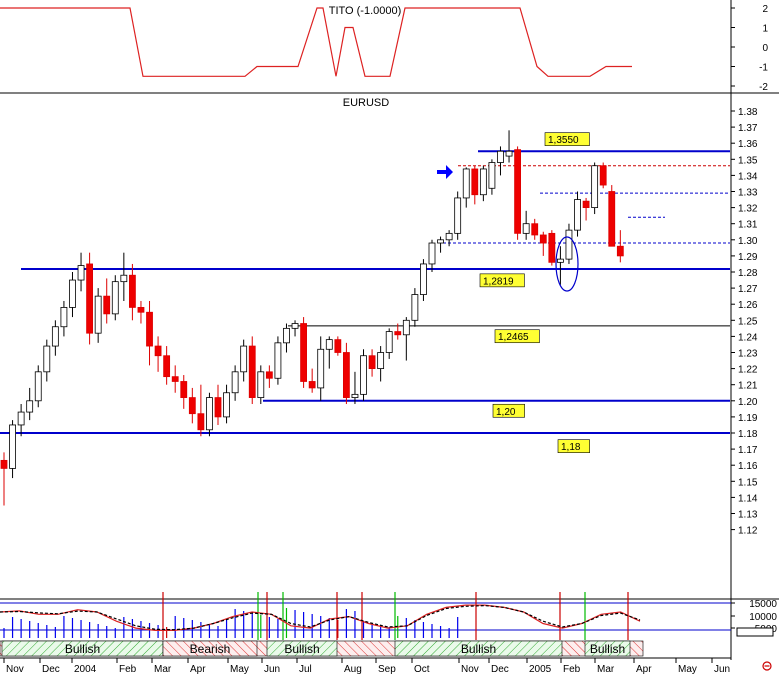 This screenshot has height=680, width=779. Describe the element at coordinates (748, 176) in the screenshot. I see `price-tick-label: 1.34` at that location.